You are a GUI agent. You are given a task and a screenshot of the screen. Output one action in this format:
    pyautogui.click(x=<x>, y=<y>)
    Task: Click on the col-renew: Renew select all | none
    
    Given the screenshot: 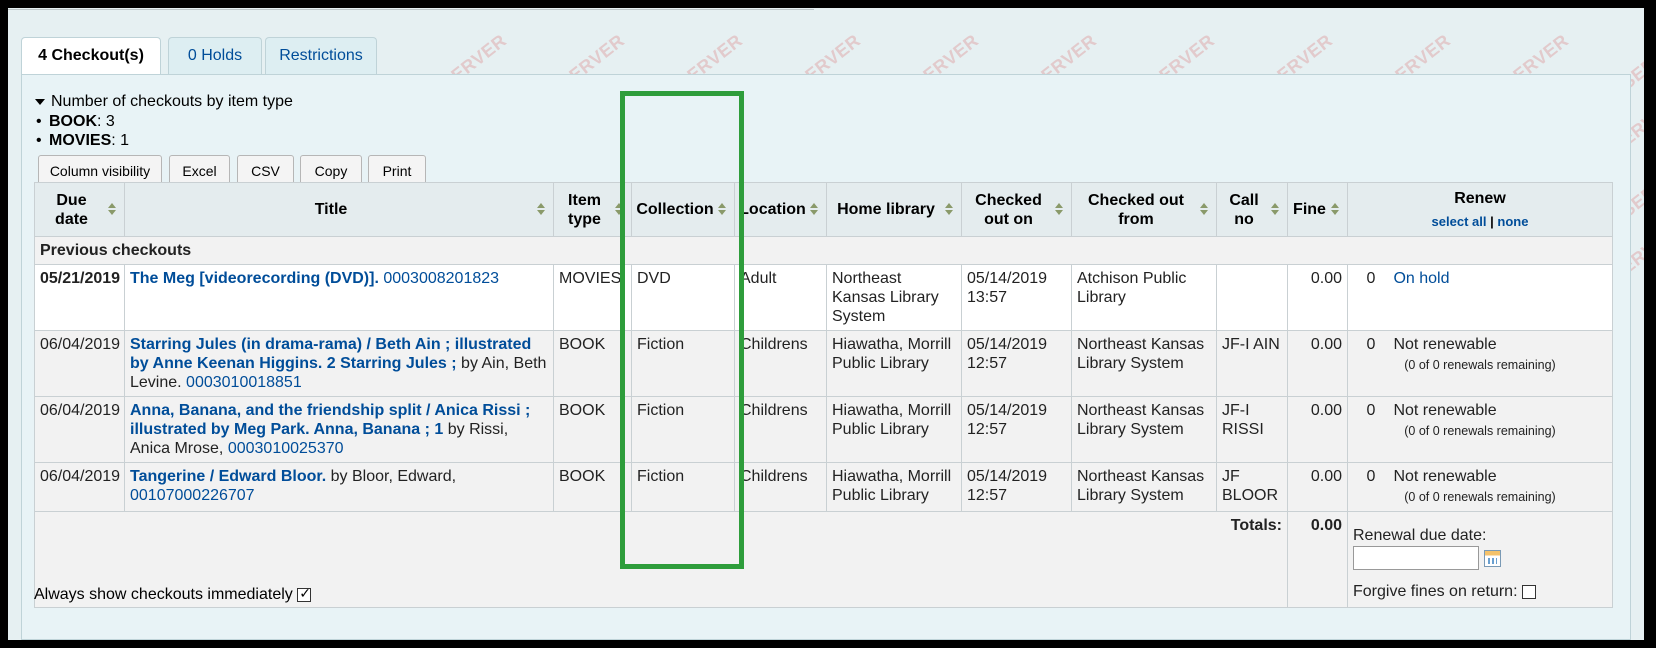 What is the action you would take?
    pyautogui.click(x=1480, y=209)
    